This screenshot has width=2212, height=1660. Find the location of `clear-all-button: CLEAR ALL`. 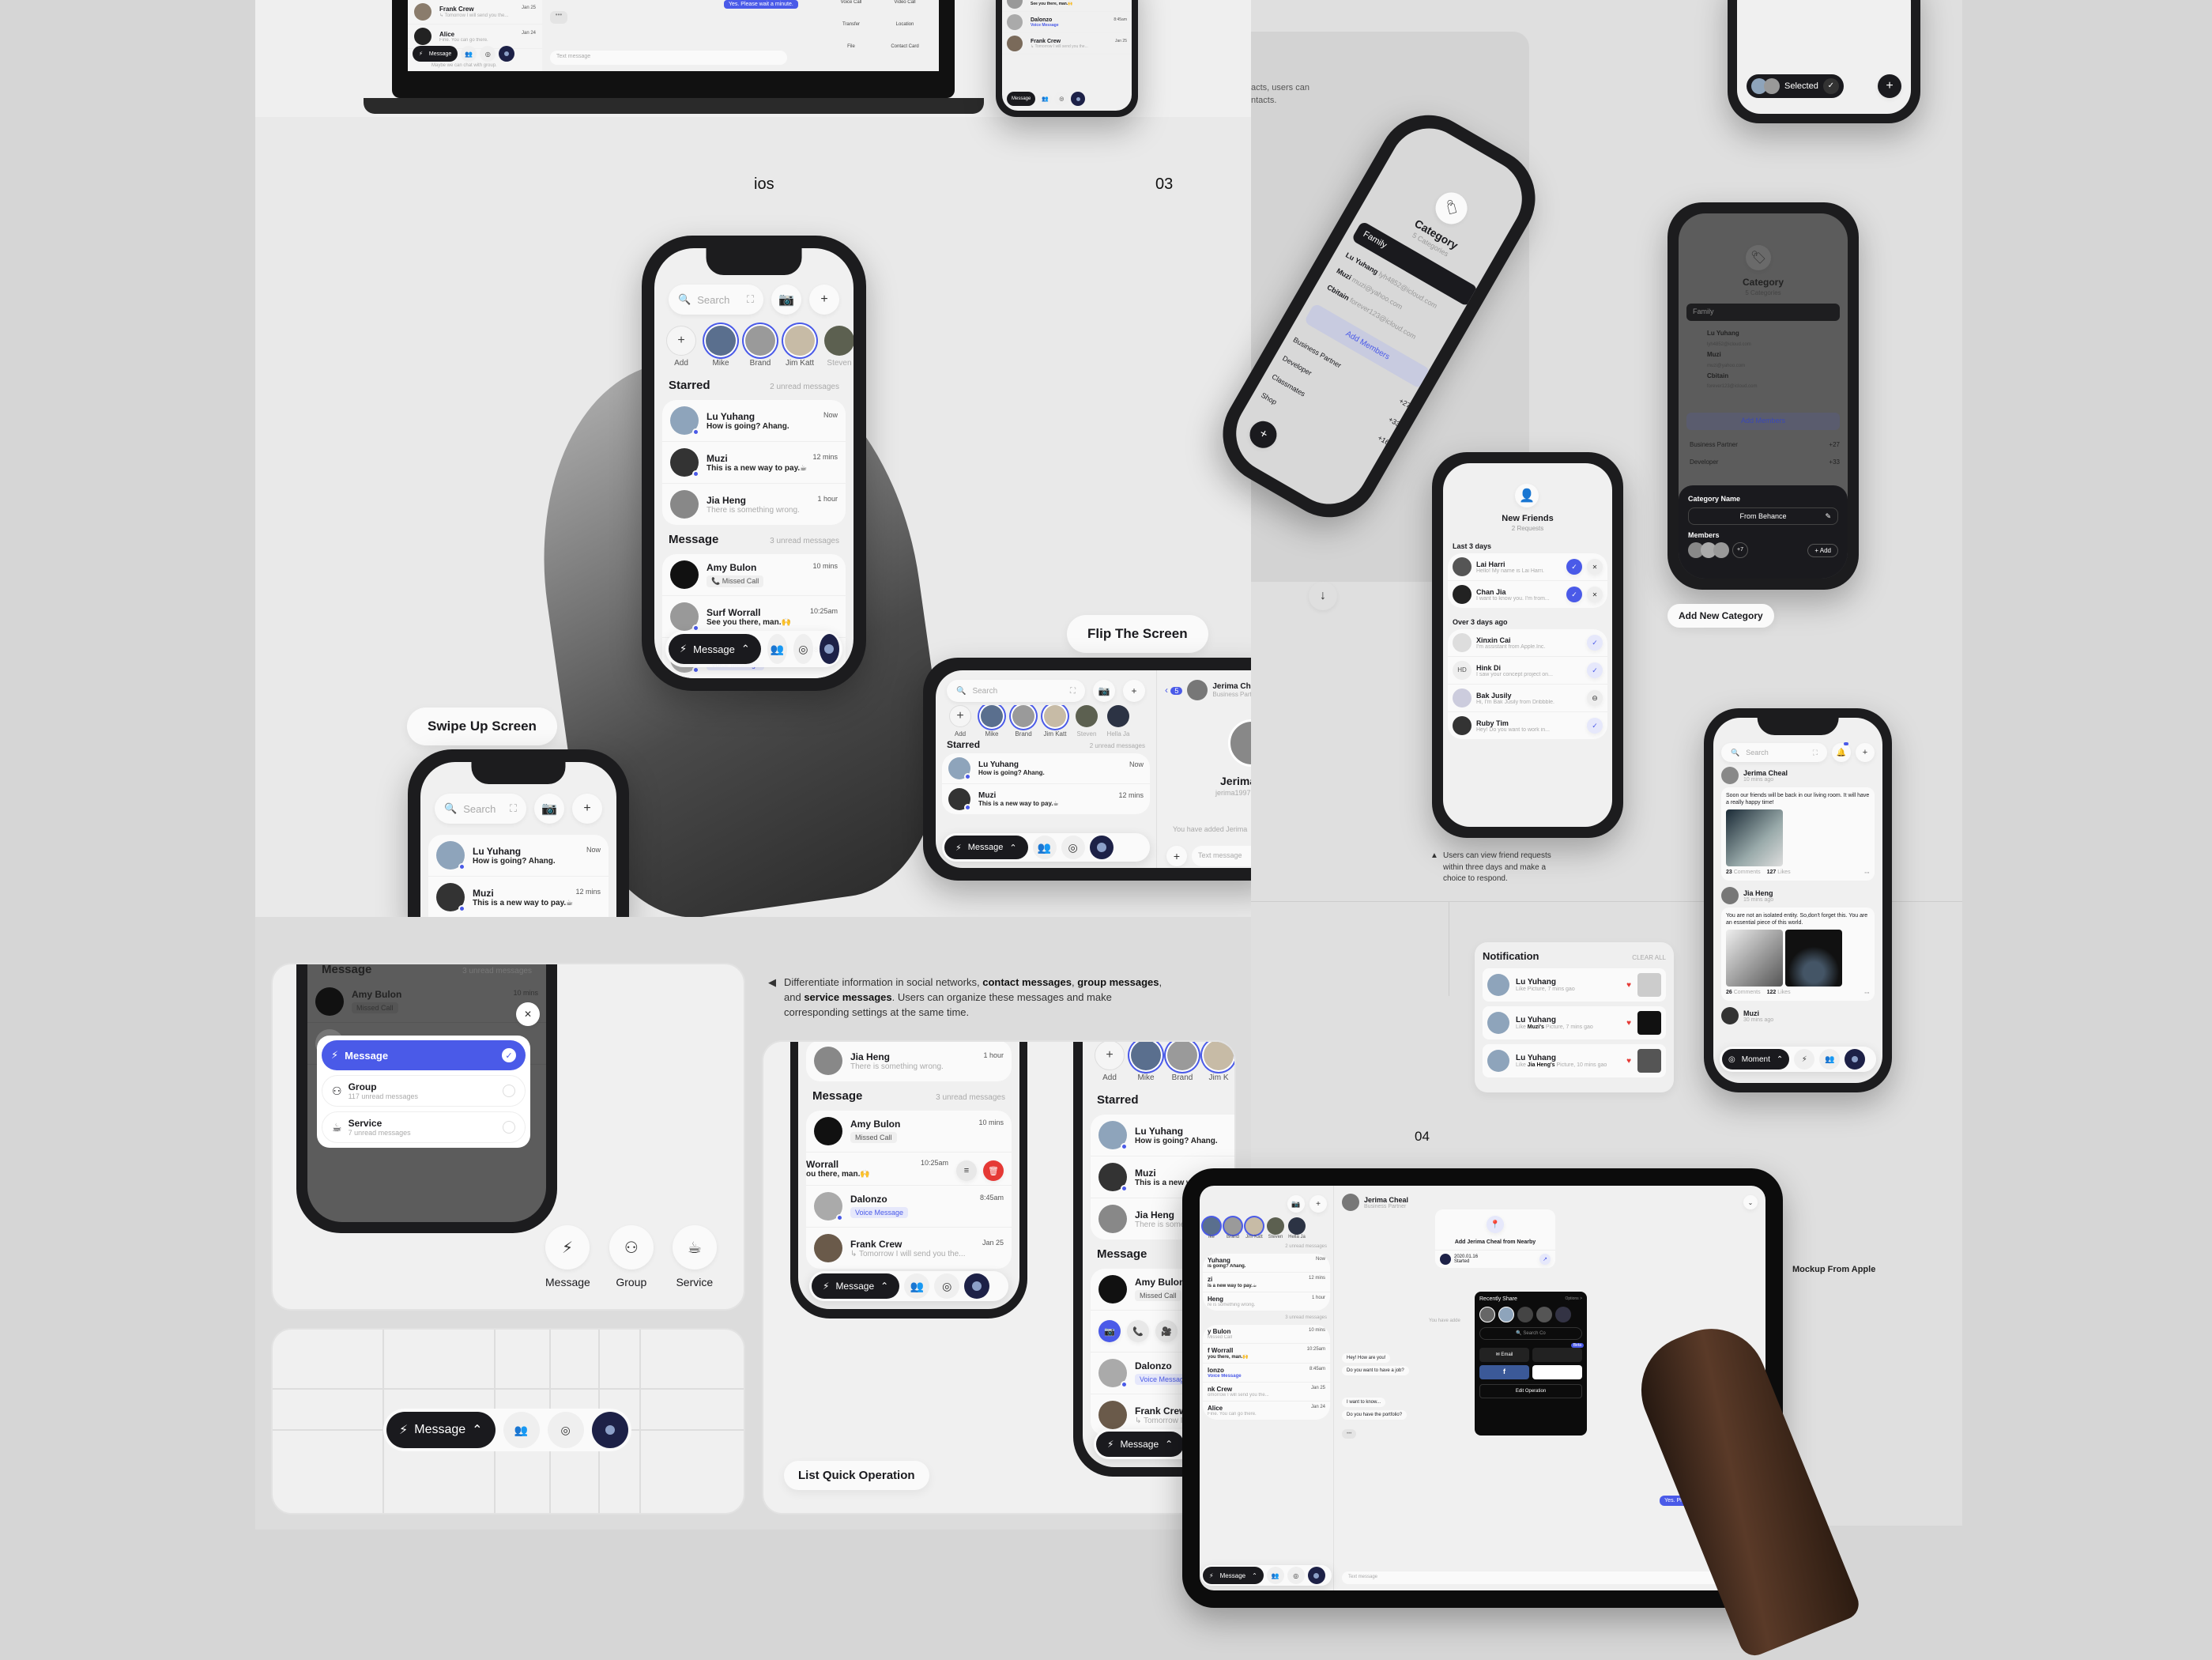

clear-all-button: CLEAR ALL is located at coordinates (1649, 957).